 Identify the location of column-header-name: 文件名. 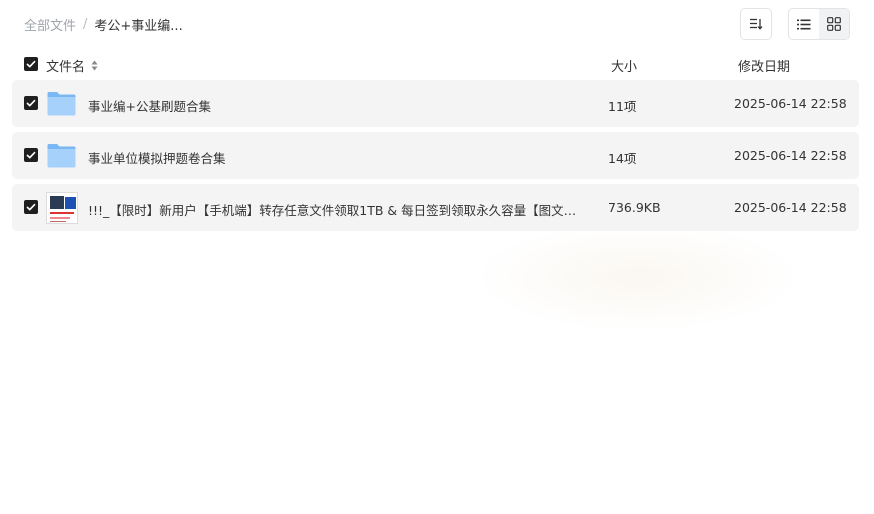
(72, 65).